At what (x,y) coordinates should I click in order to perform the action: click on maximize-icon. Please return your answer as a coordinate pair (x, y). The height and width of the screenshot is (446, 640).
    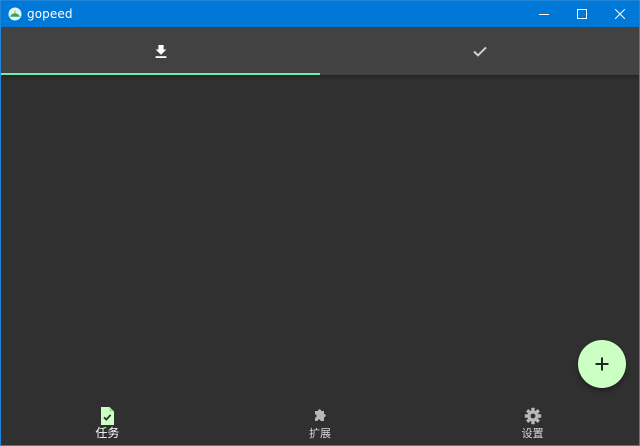
    Looking at the image, I should click on (582, 14).